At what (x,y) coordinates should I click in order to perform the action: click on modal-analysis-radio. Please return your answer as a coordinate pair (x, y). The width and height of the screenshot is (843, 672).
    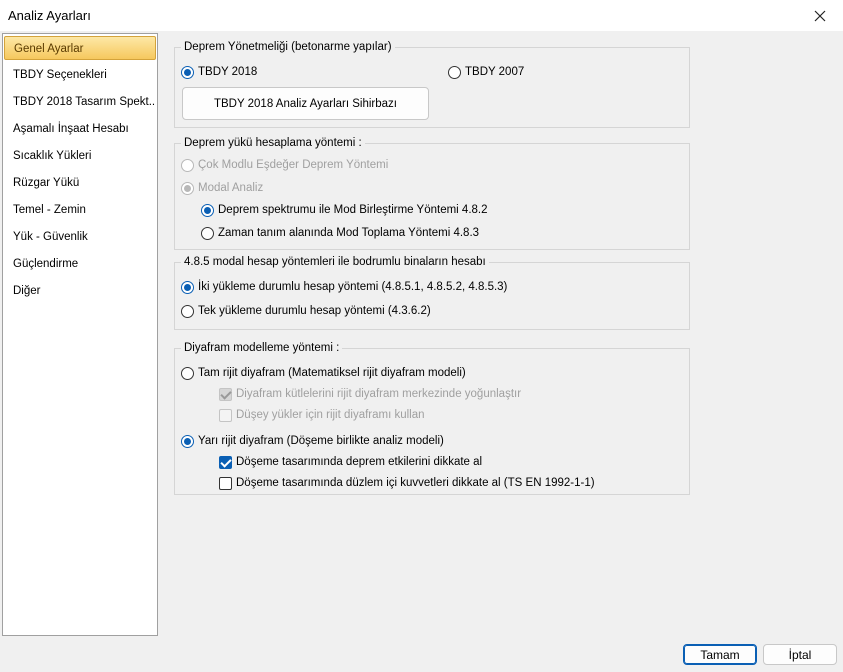
    Looking at the image, I should click on (187, 188).